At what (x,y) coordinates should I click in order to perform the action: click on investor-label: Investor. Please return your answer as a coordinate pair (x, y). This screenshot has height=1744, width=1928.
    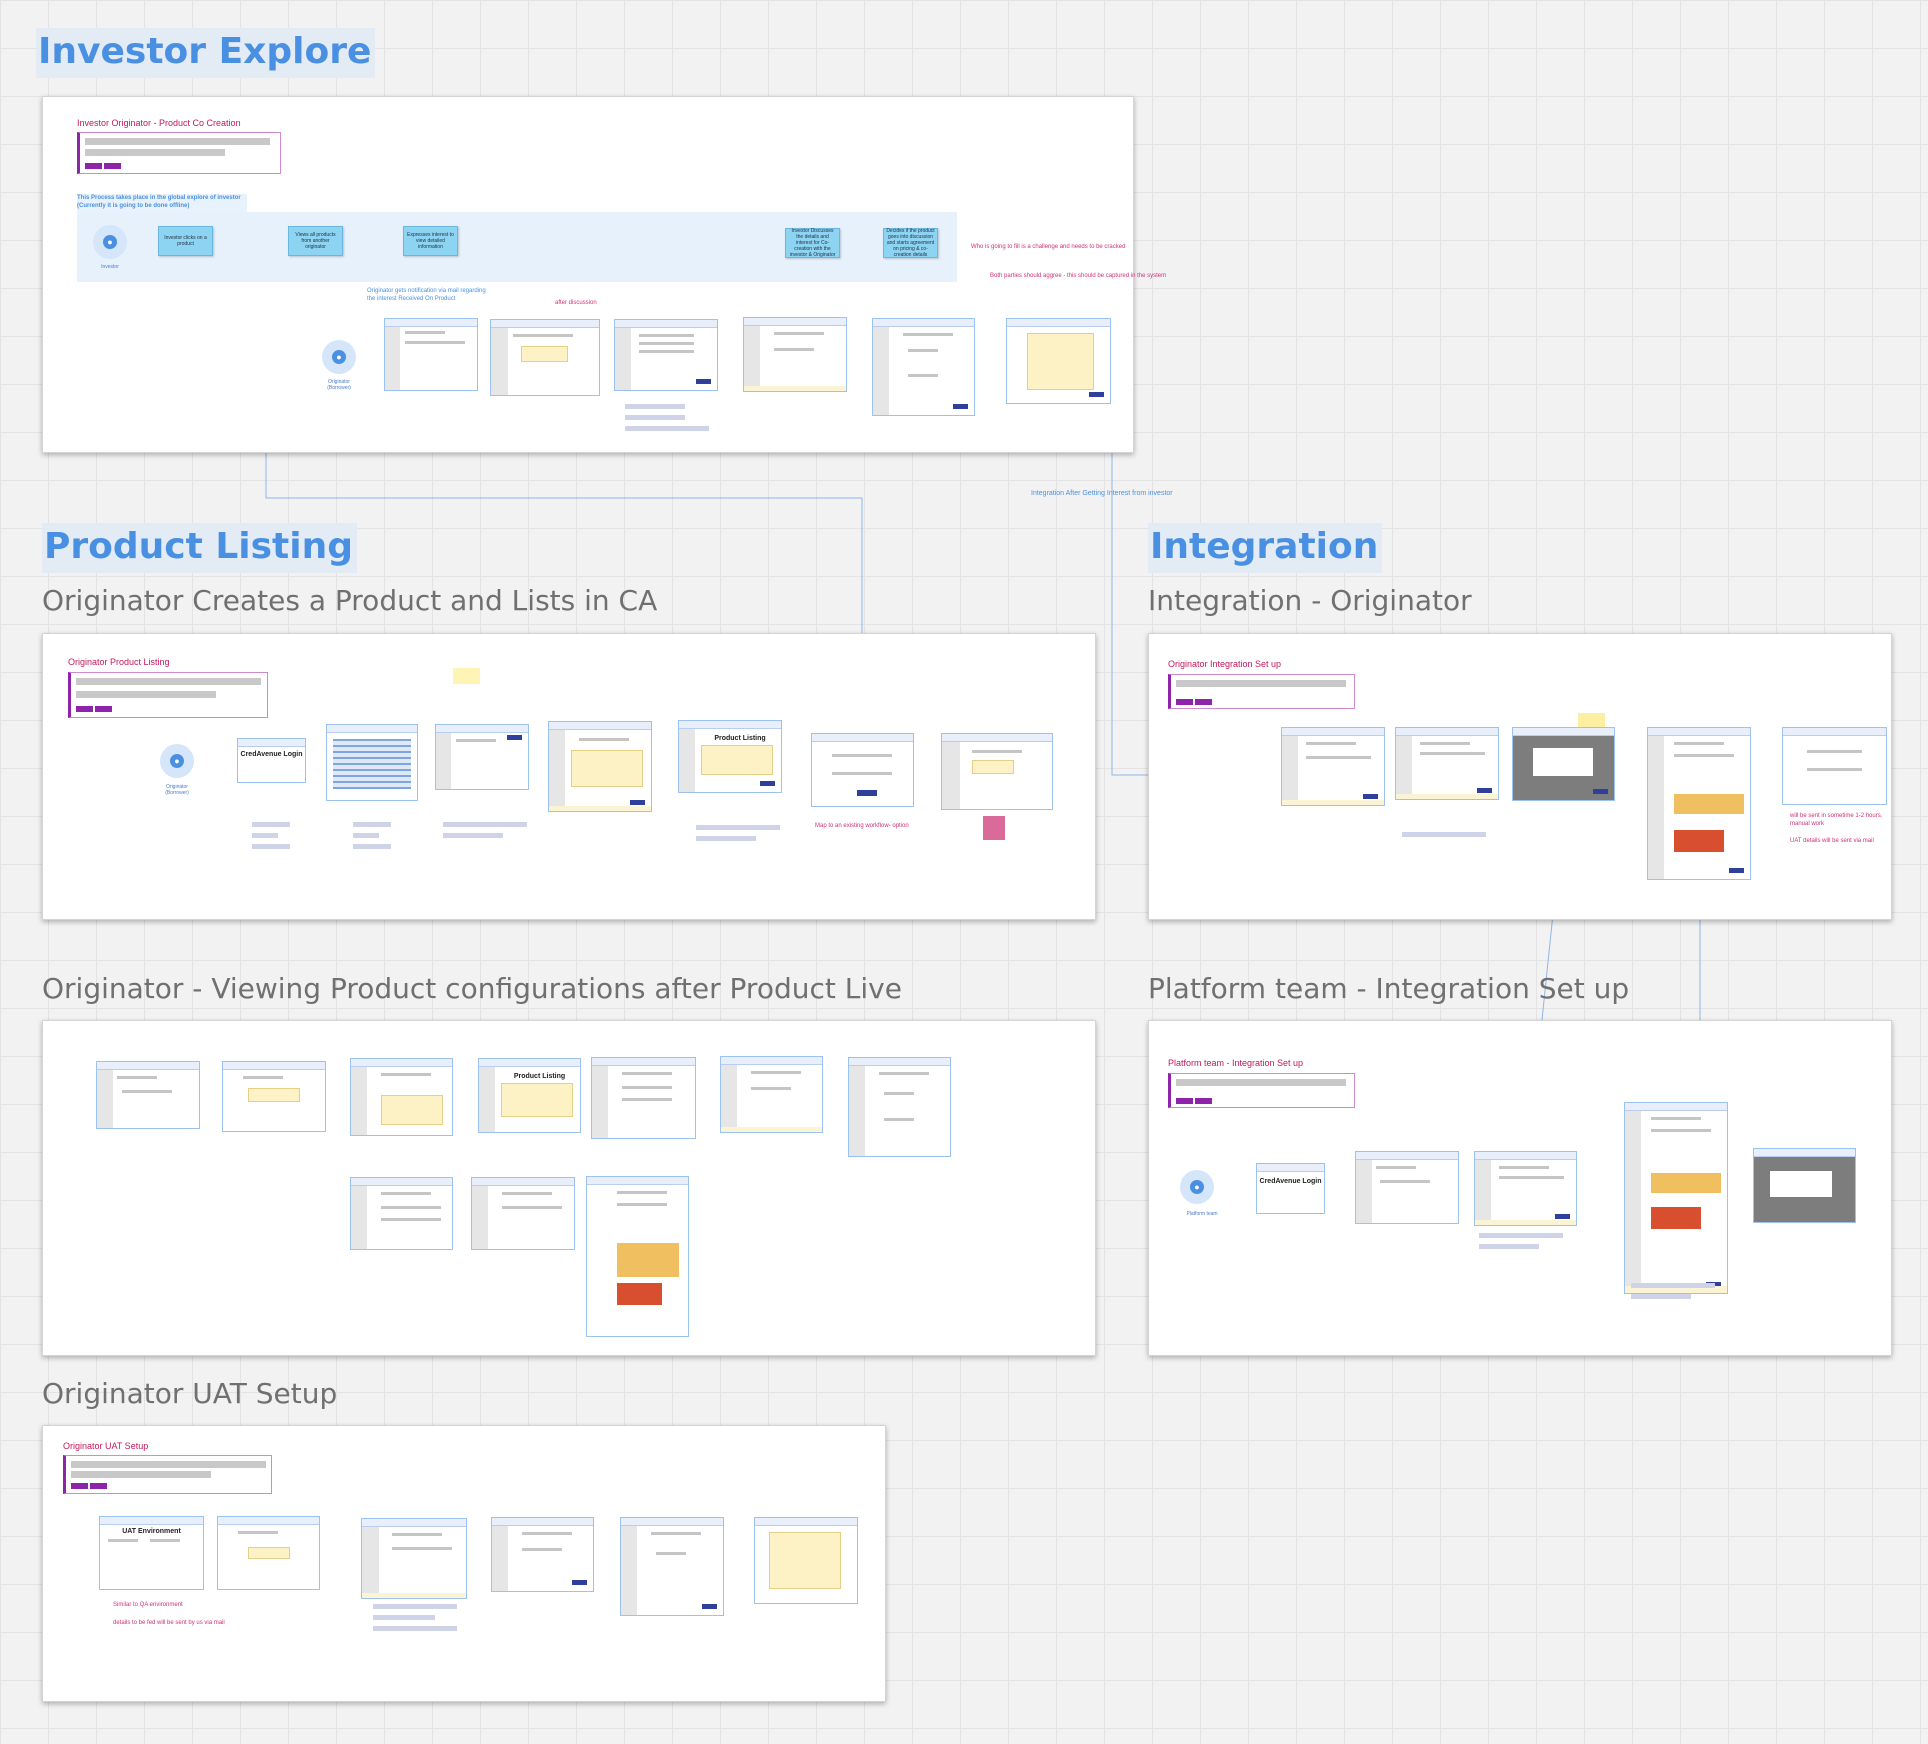
    Looking at the image, I should click on (110, 267).